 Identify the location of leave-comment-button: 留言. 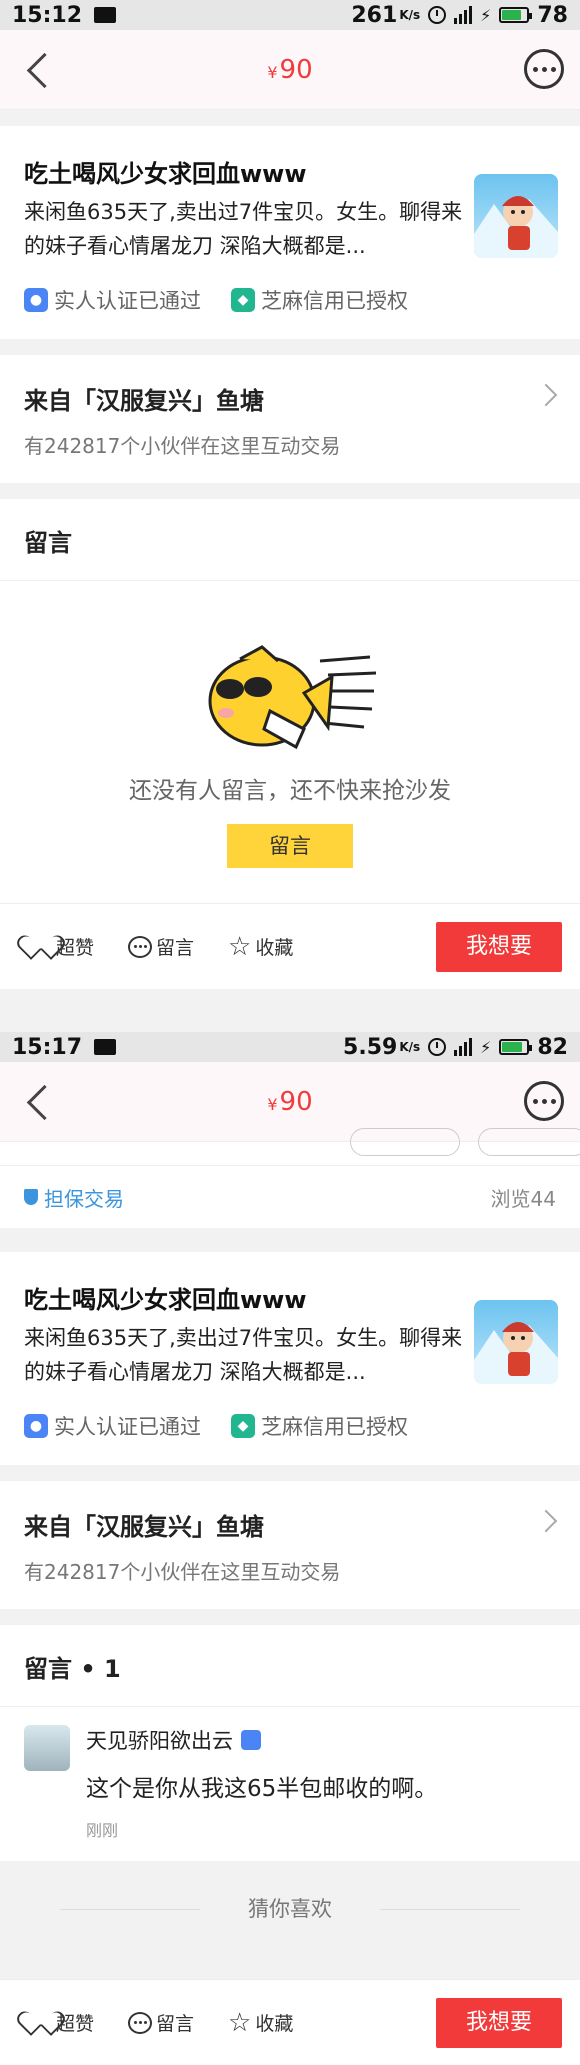
(290, 846).